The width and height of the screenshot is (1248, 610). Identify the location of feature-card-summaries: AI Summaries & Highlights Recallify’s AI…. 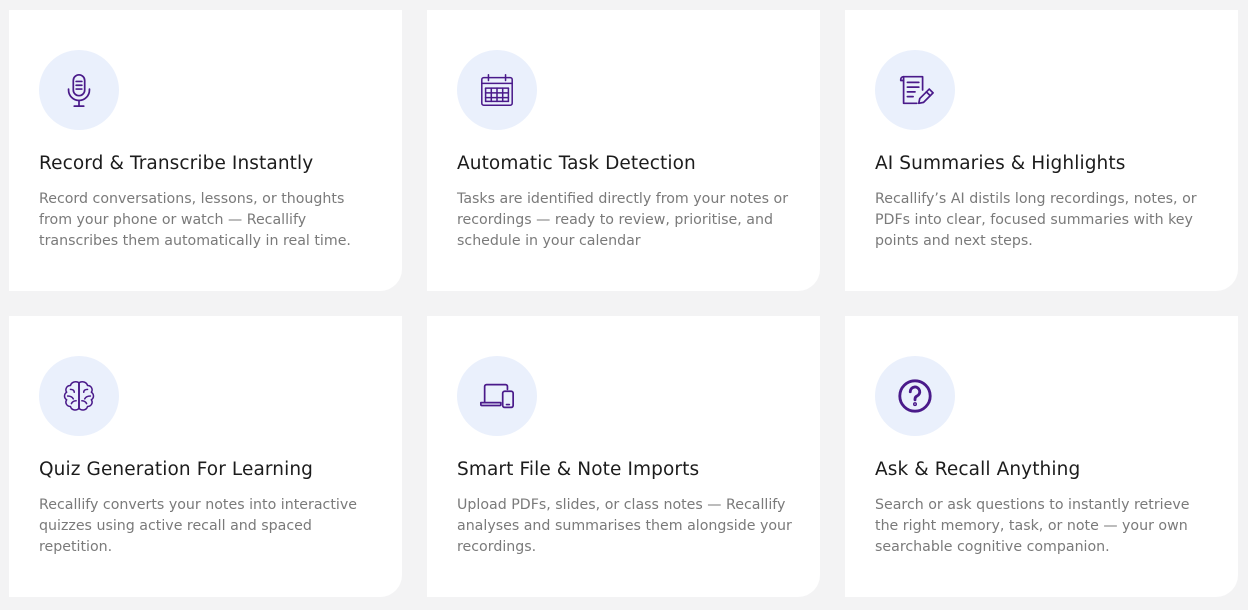
(1041, 150).